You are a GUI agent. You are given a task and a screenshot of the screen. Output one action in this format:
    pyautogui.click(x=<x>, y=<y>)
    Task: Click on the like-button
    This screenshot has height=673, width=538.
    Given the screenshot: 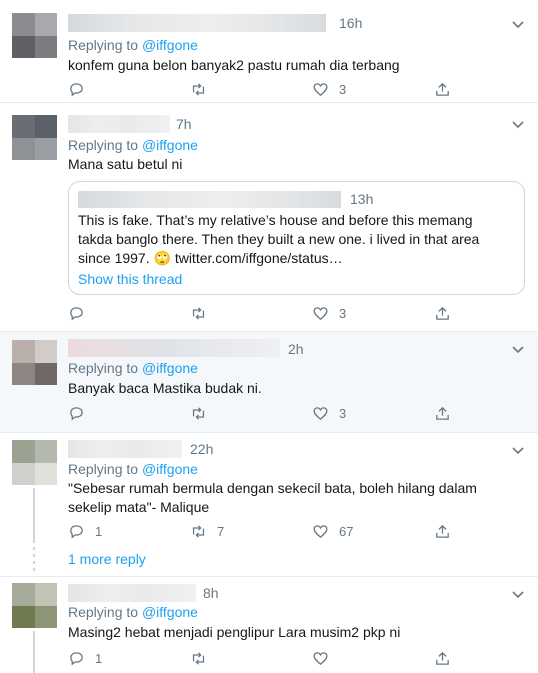 What is the action you would take?
    pyautogui.click(x=325, y=658)
    